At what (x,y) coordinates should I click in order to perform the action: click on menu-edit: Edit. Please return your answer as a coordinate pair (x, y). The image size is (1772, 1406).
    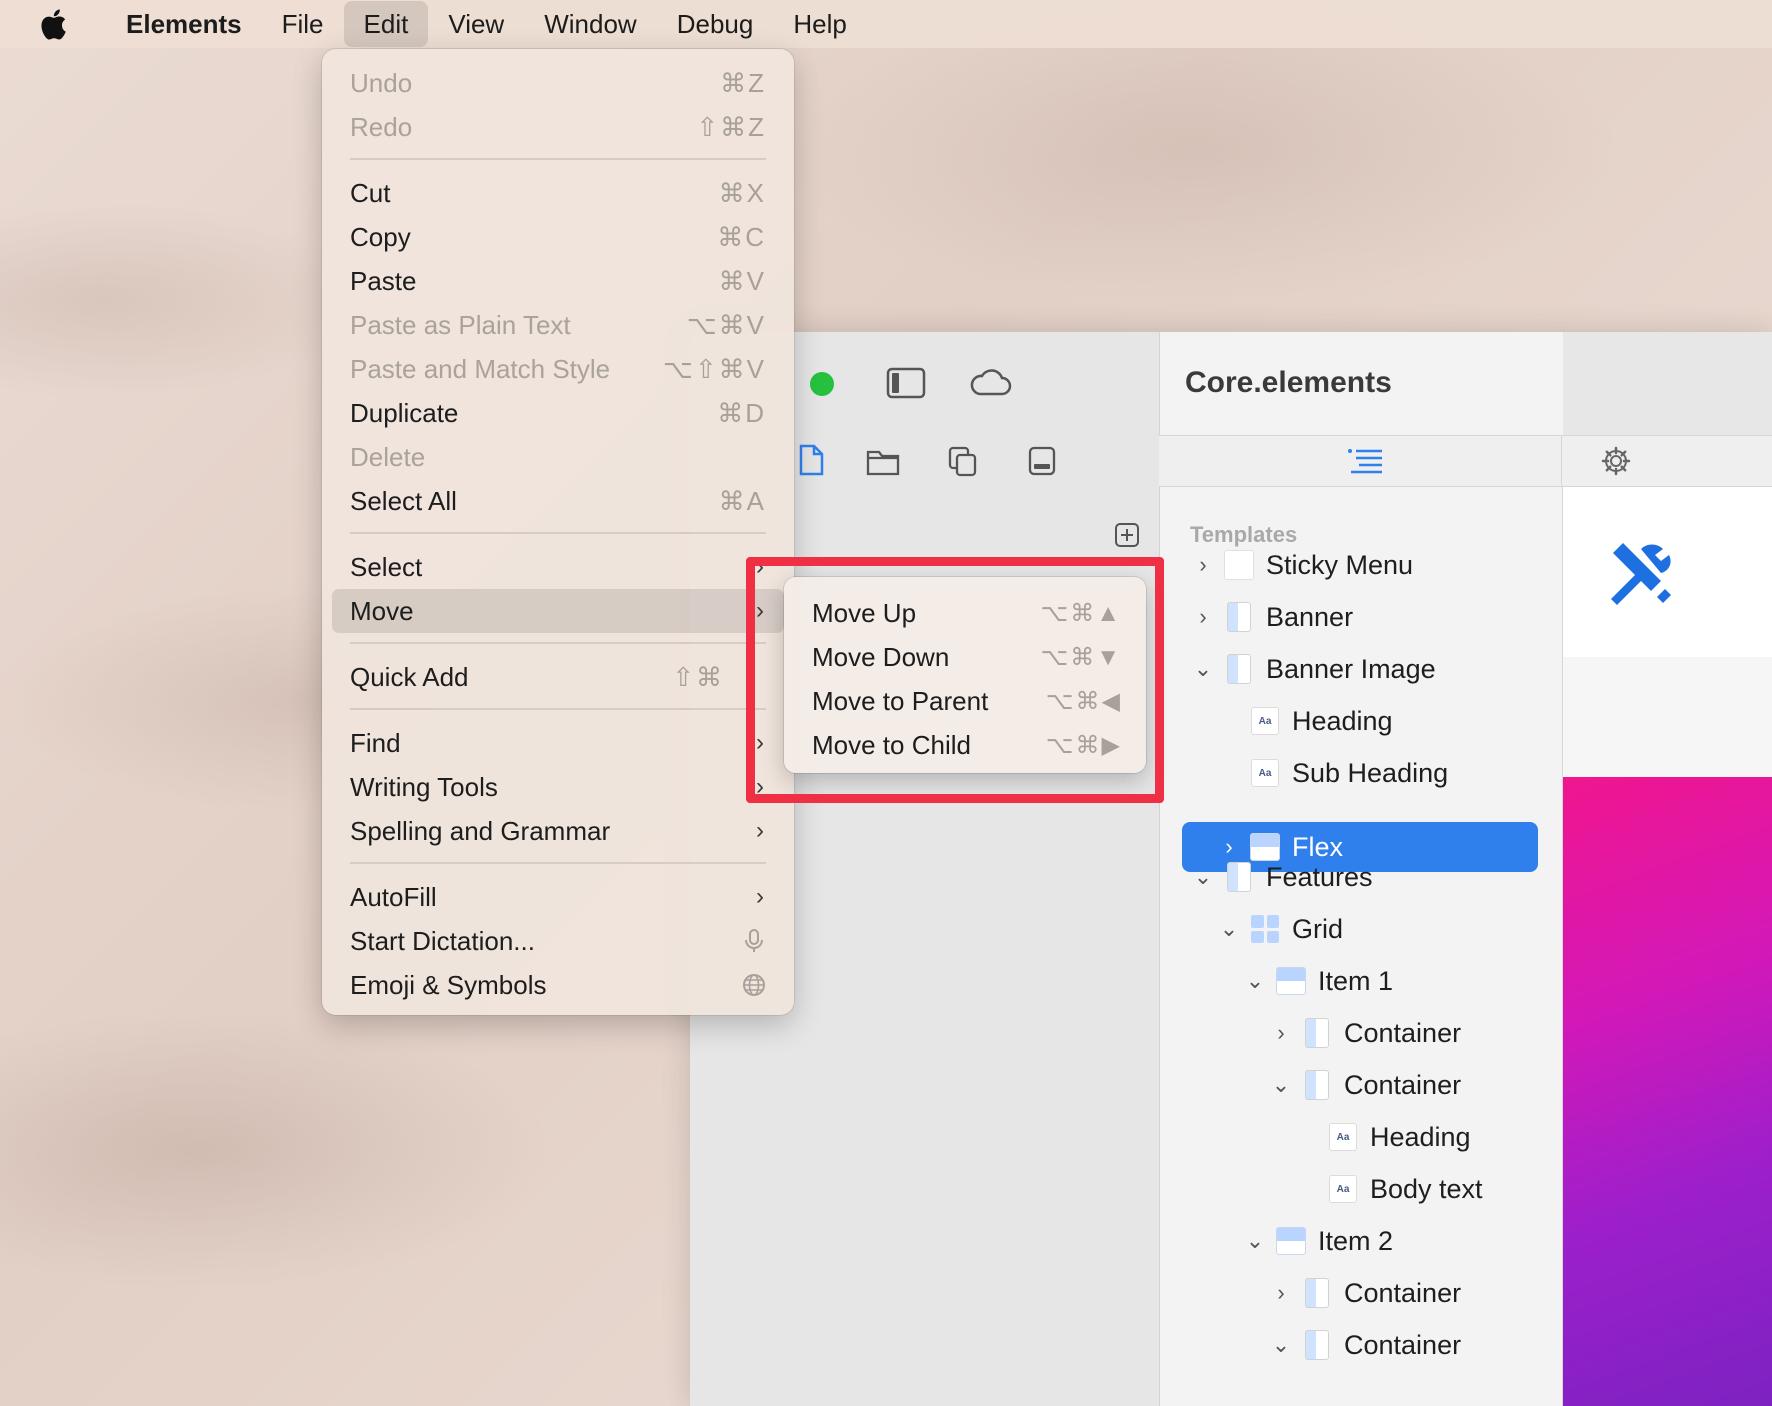
    Looking at the image, I should click on (386, 24).